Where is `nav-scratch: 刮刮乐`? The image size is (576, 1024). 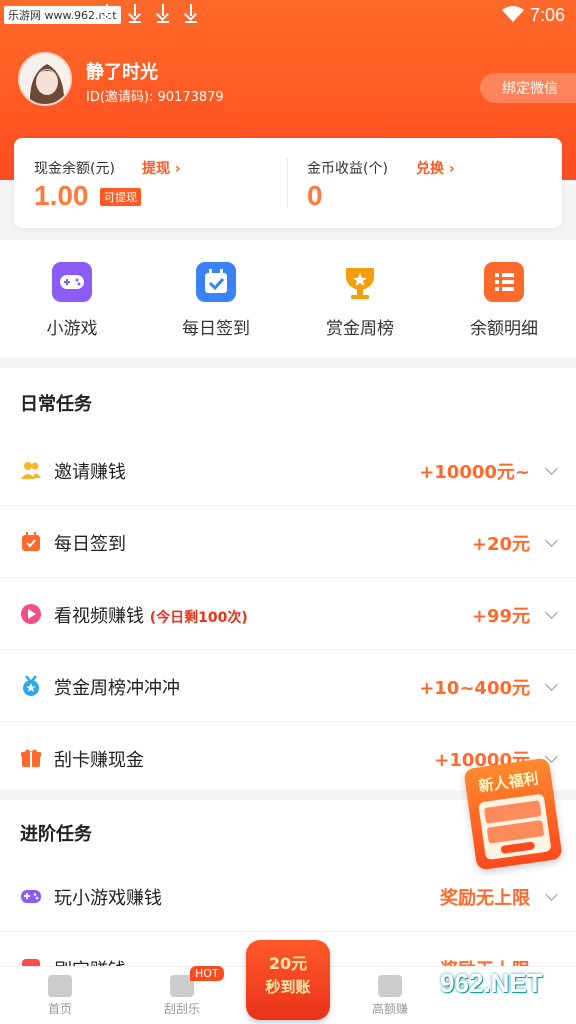
nav-scratch: 刮刮乐 is located at coordinates (182, 996).